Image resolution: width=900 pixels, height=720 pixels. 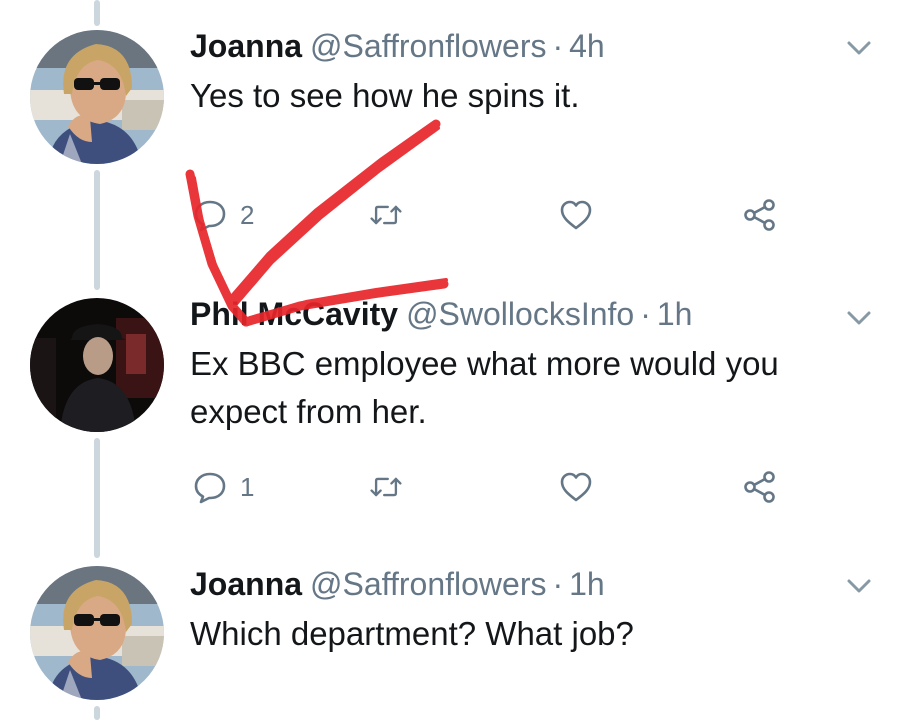 I want to click on display-name: Phil McCavity, so click(x=294, y=314).